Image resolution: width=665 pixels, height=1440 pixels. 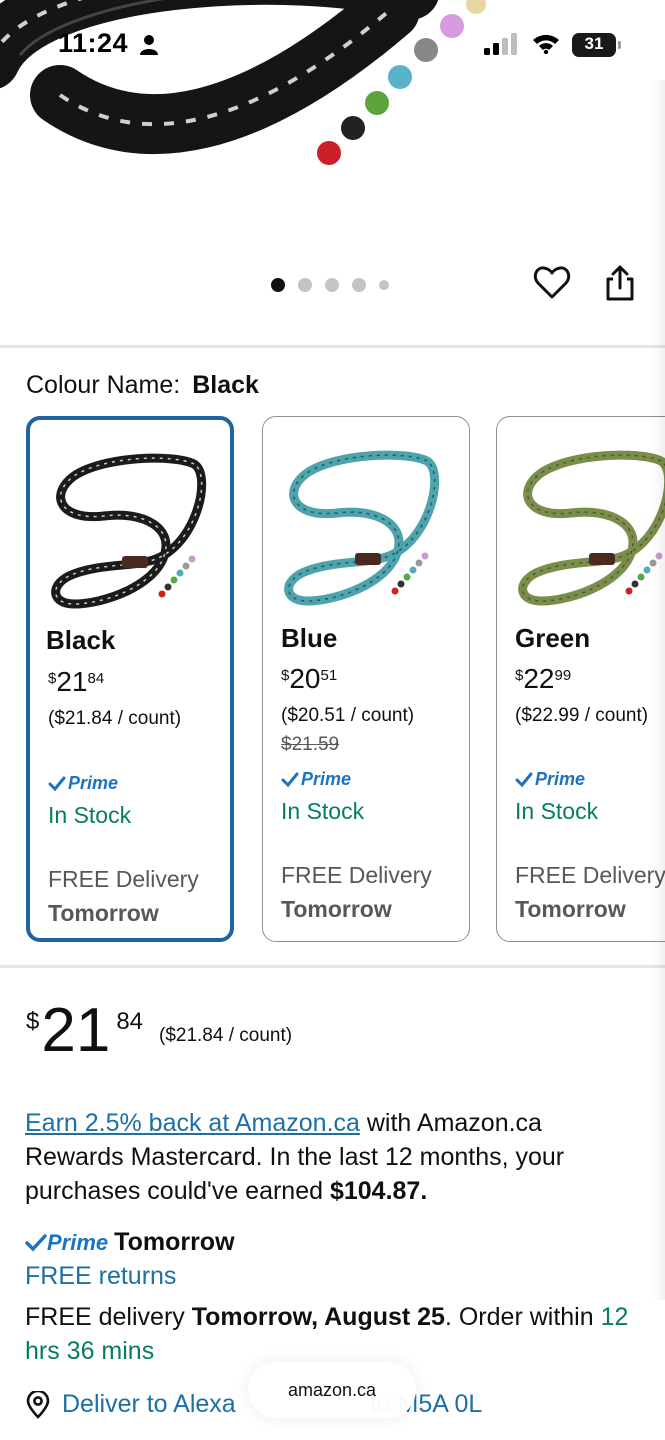 I want to click on share-icon, so click(x=620, y=283).